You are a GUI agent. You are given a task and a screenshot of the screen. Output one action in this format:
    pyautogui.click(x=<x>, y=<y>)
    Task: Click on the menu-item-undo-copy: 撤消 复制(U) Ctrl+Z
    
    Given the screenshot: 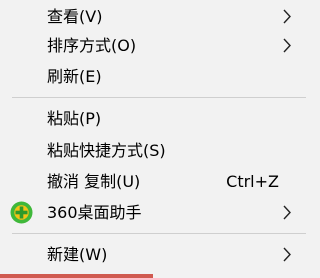 What is the action you would take?
    pyautogui.click(x=153, y=181)
    